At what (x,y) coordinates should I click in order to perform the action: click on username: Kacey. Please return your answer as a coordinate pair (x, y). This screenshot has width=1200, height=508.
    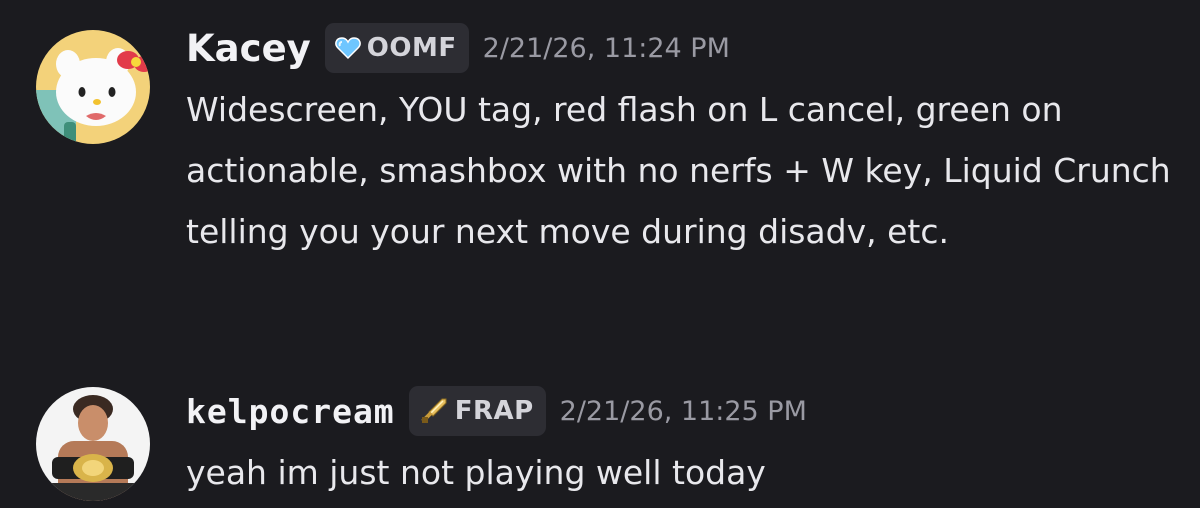
    Looking at the image, I should click on (248, 48).